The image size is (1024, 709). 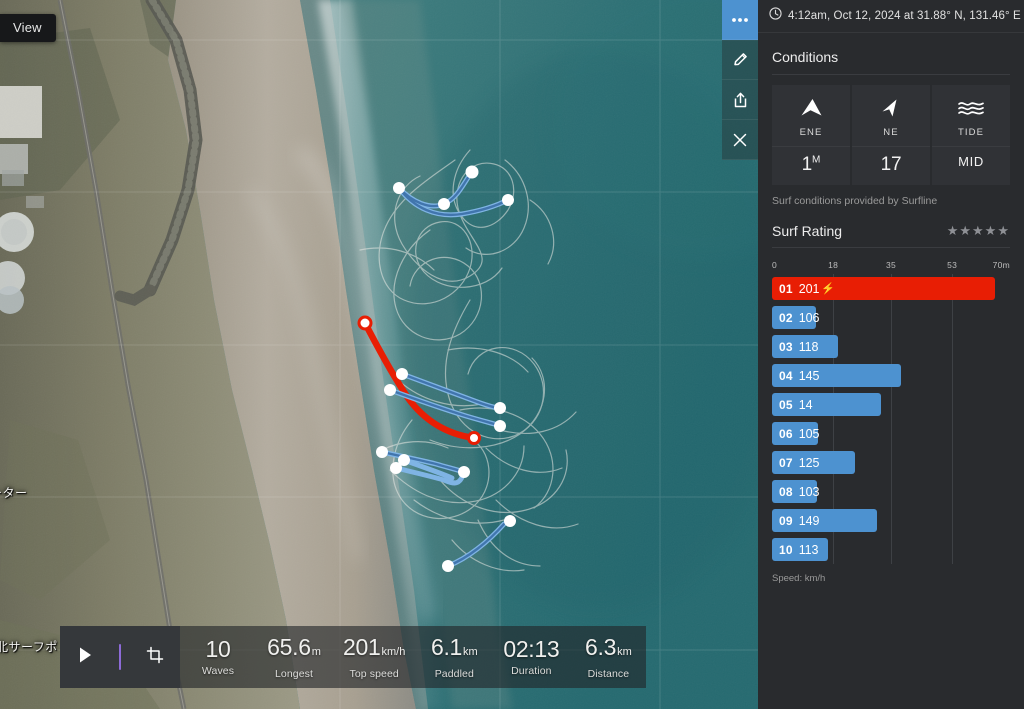 I want to click on wave-index: 08, so click(x=786, y=491).